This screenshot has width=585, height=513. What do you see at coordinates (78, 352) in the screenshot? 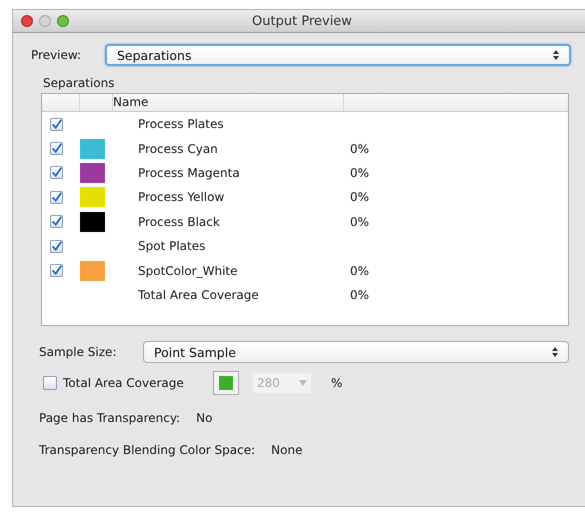
I see `sample-size-label: Sample Size:` at bounding box center [78, 352].